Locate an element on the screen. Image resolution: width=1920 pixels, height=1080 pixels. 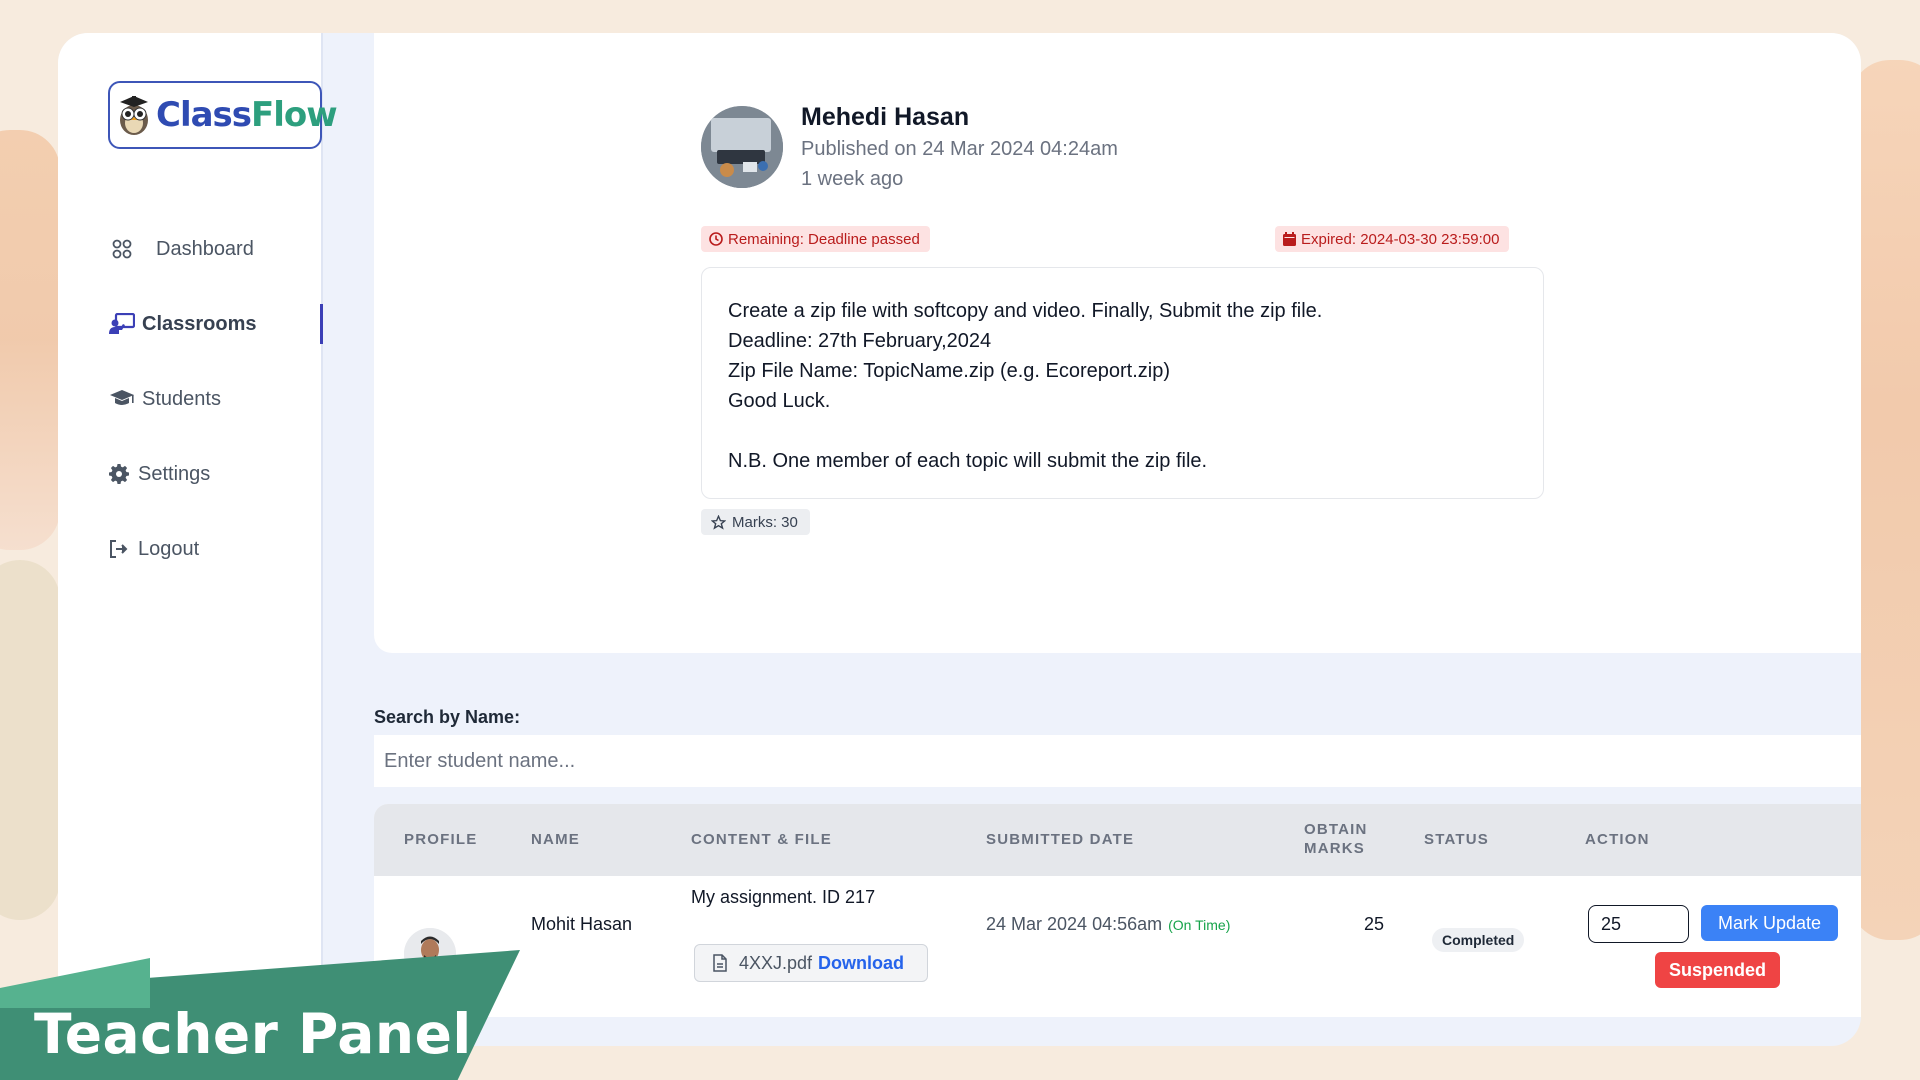
download-link: Download is located at coordinates (861, 963).